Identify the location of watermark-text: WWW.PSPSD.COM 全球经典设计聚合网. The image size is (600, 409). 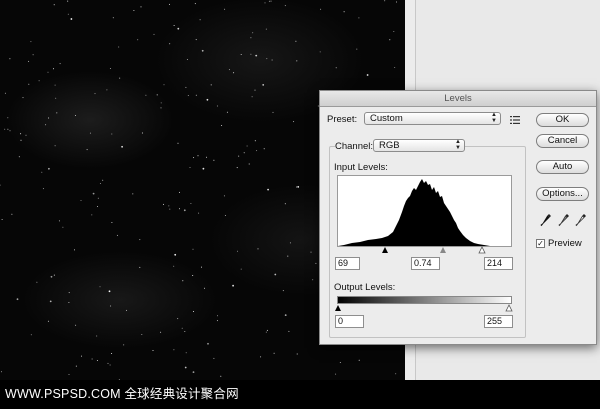
(300, 394).